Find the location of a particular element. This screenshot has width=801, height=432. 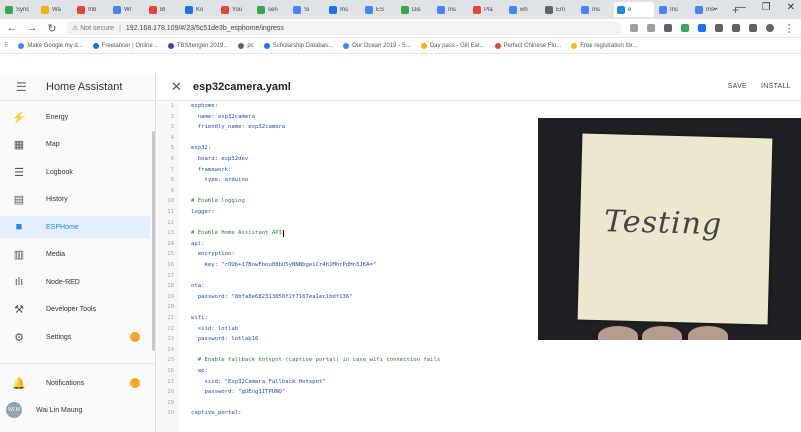

star-icon is located at coordinates (651, 28).